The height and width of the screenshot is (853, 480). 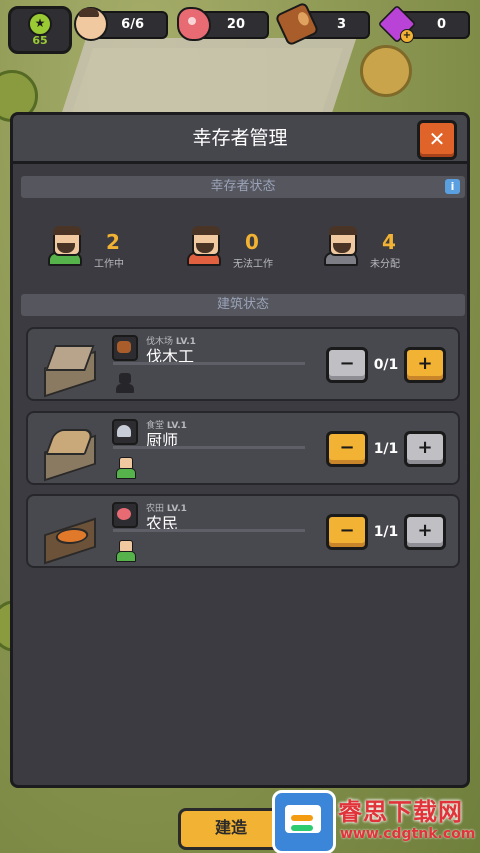 I want to click on building-card-lumber: 伐木场 LV.1 伐木工 − 0/1 +, so click(x=243, y=364).